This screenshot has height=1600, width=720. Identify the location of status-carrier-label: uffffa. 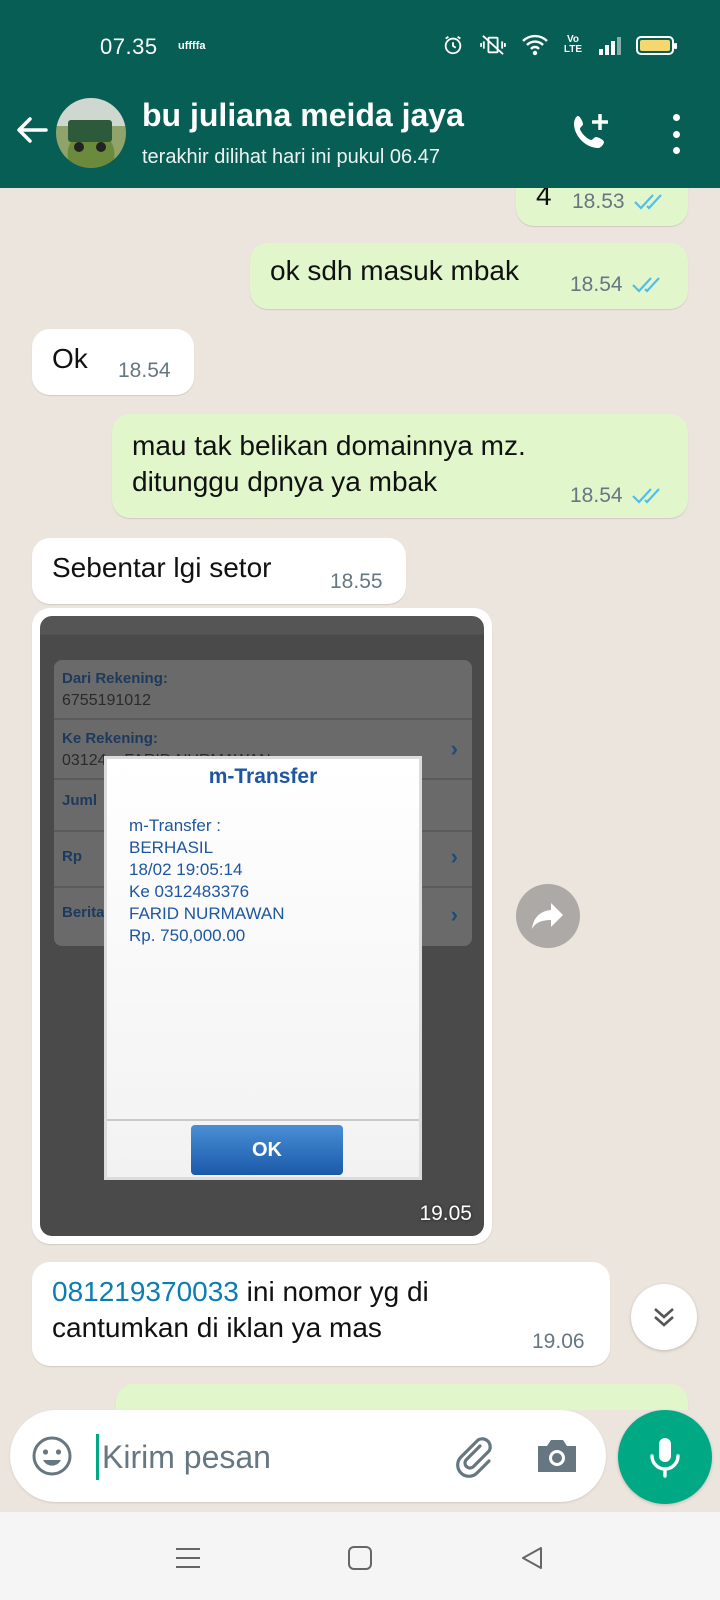
(192, 46).